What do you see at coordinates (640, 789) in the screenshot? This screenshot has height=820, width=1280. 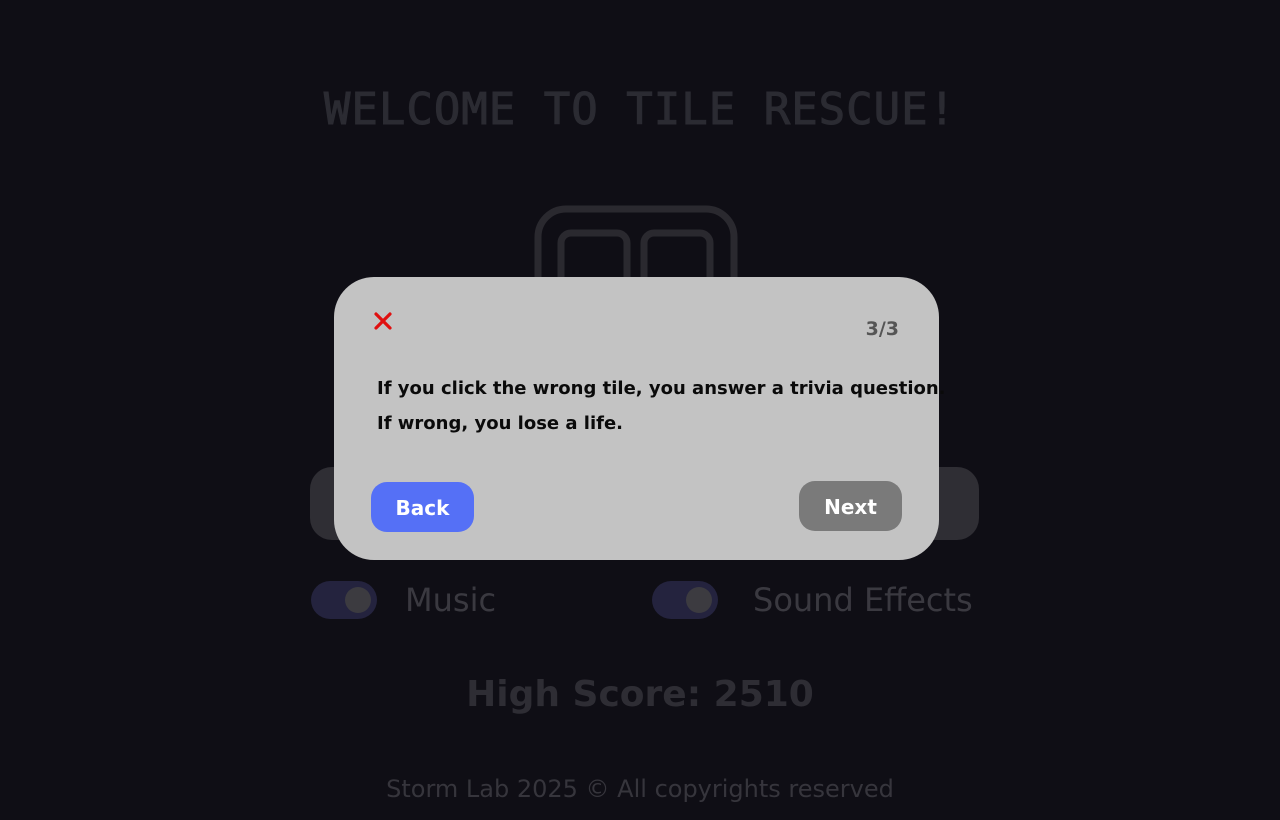 I see `footer-copyright: Storm Lab 2025 © All copyrights reserved` at bounding box center [640, 789].